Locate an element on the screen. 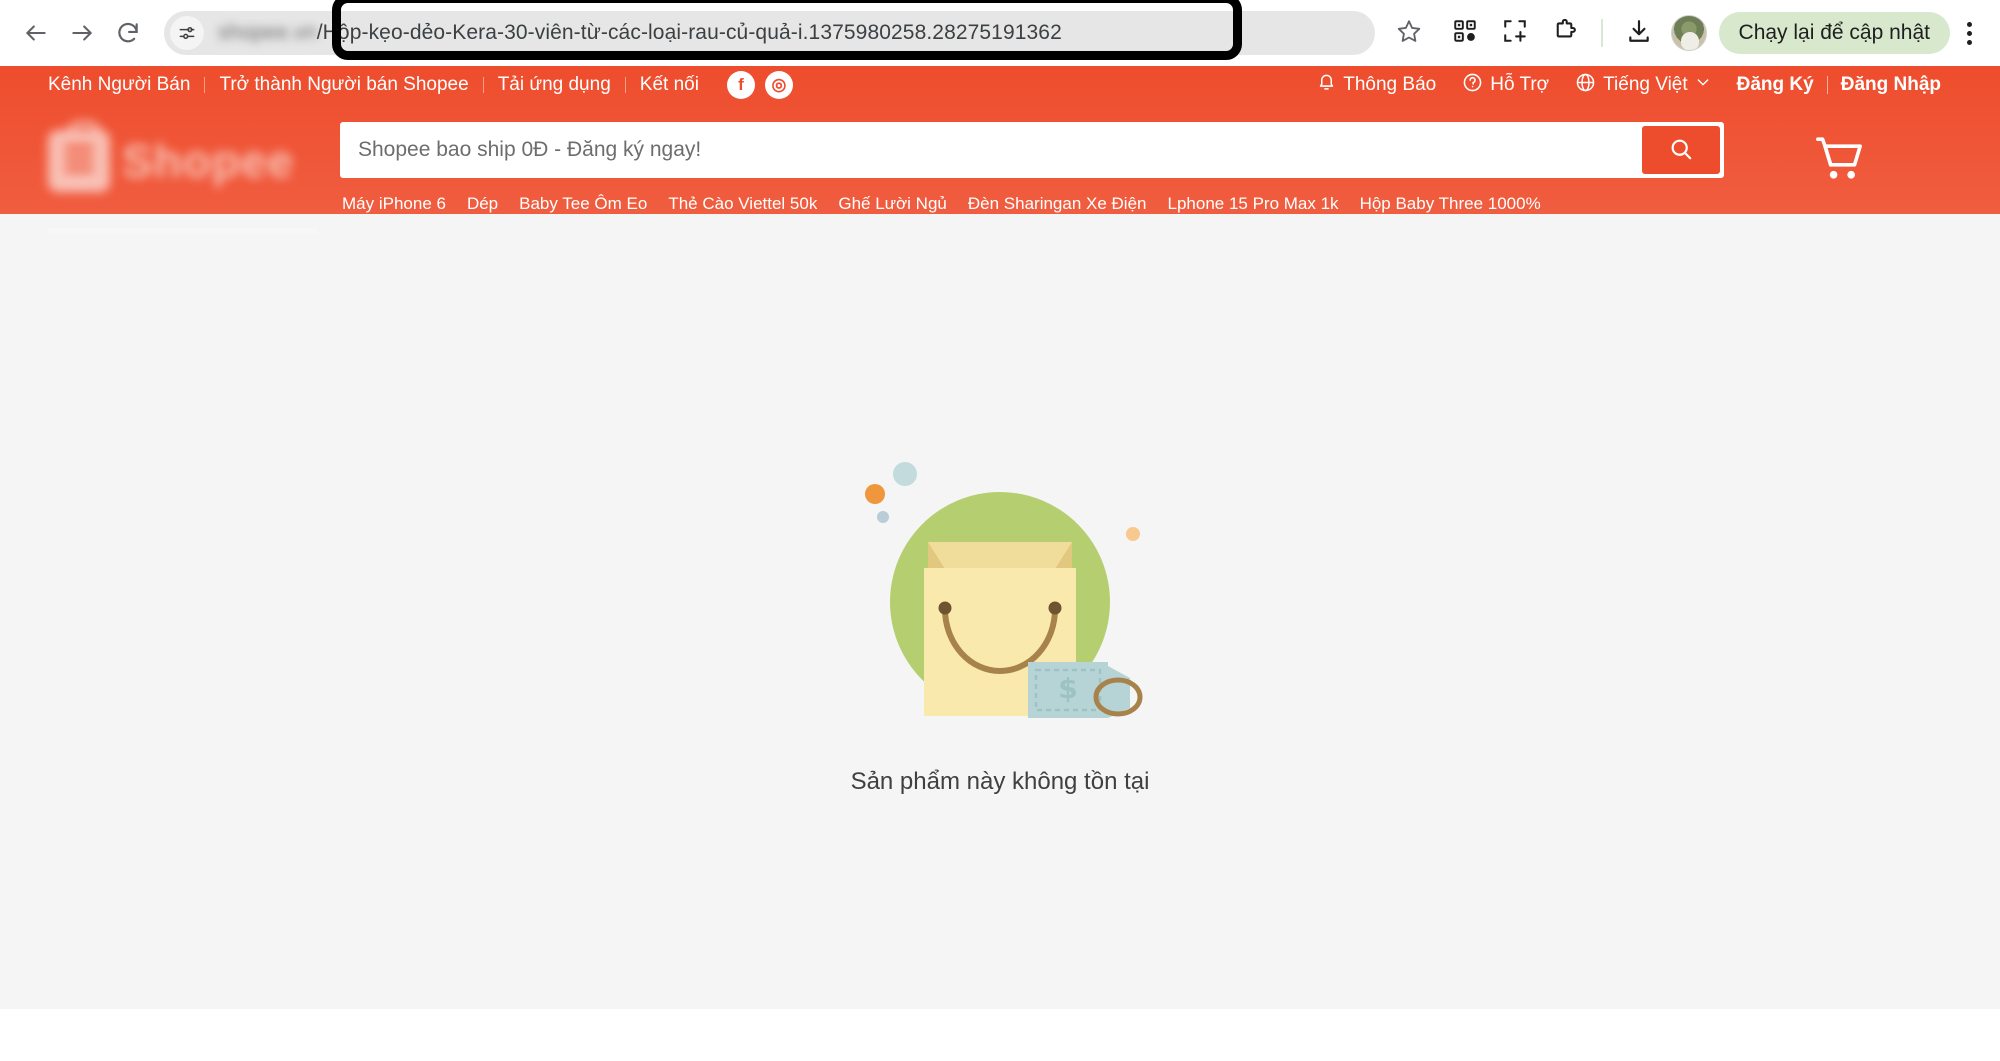  shopping-cart-icon is located at coordinates (1839, 161).